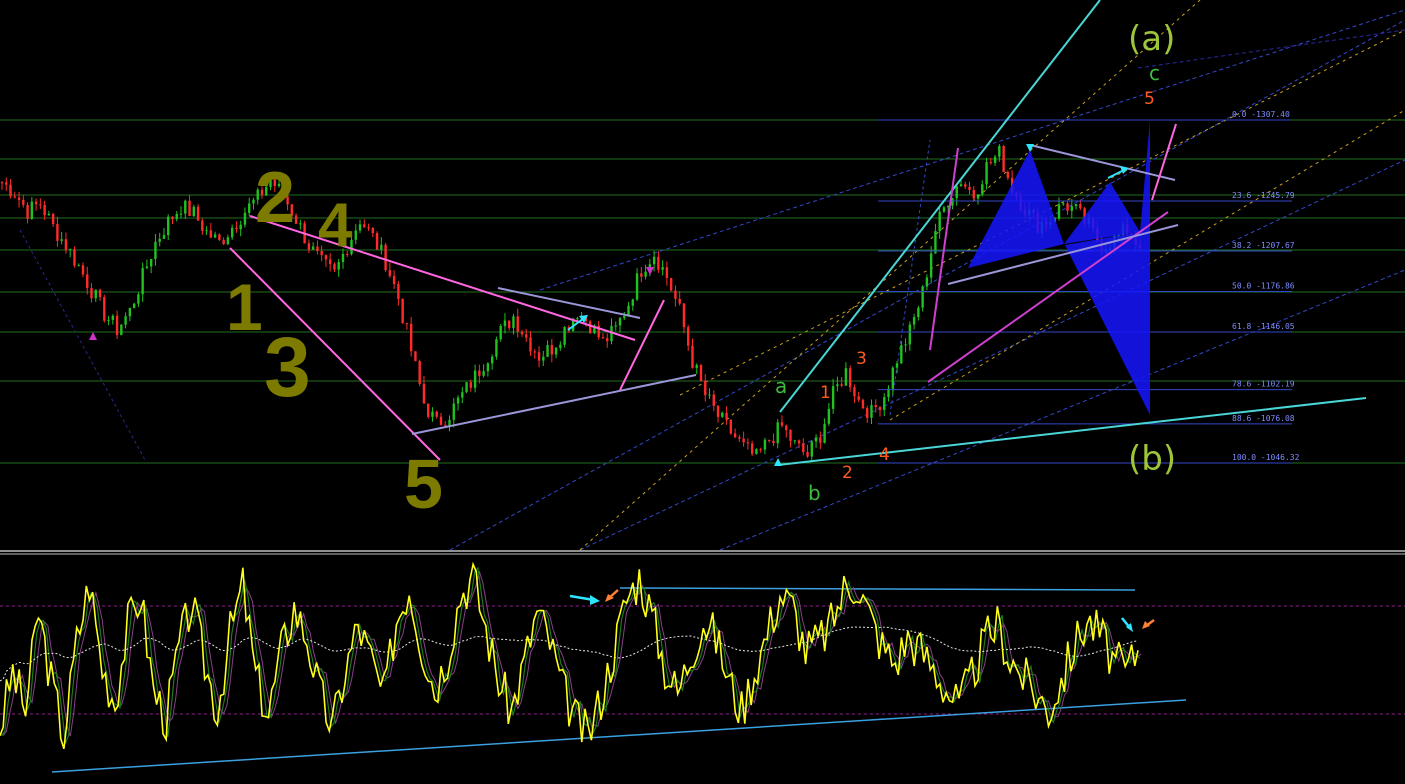  What do you see at coordinates (1266, 457) in the screenshot?
I see `fib-level-label: 100.0 -1046.32` at bounding box center [1266, 457].